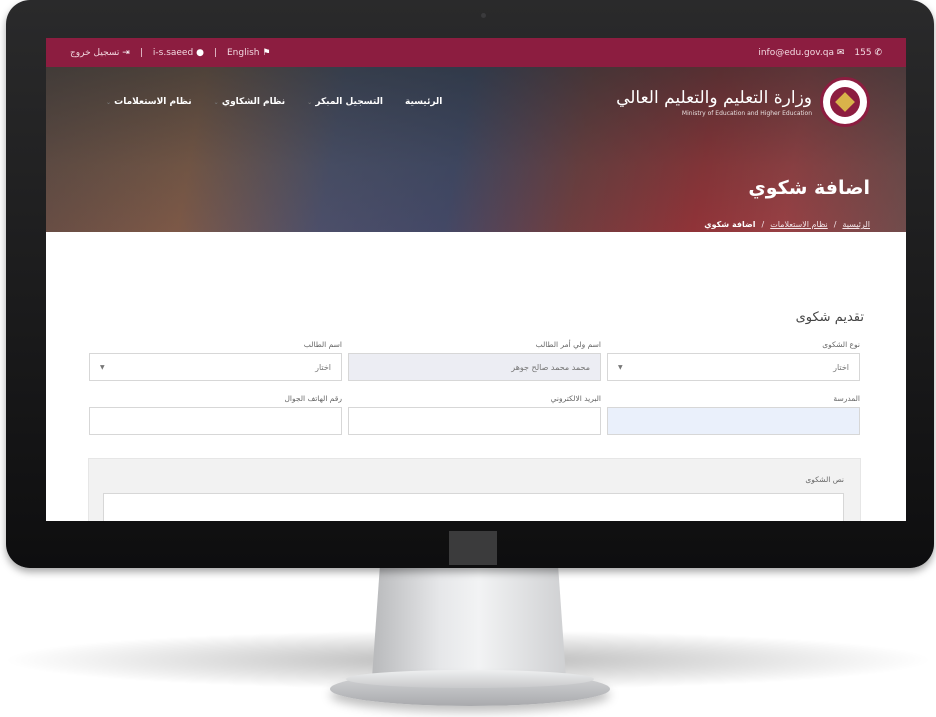 Image resolution: width=936 pixels, height=717 pixels. I want to click on nav-inquiries: نظام الاستعلامات ⌄, so click(149, 102).